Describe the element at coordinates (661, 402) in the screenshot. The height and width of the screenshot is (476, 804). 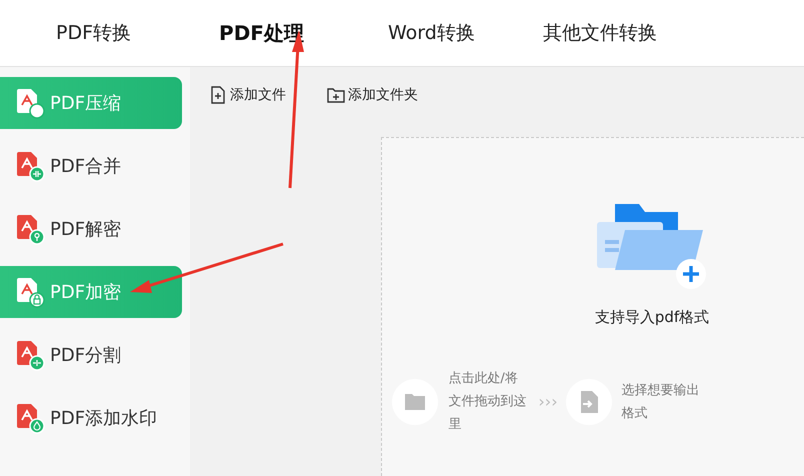
I see `step-text: 选择想要输出格式` at that location.